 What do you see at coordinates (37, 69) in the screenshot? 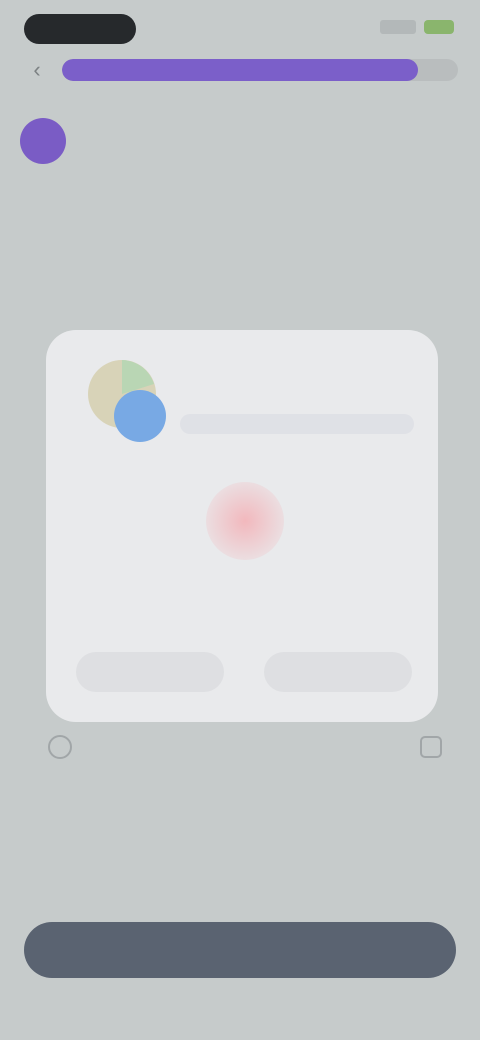
I see `back-arrow-icon: ‹` at bounding box center [37, 69].